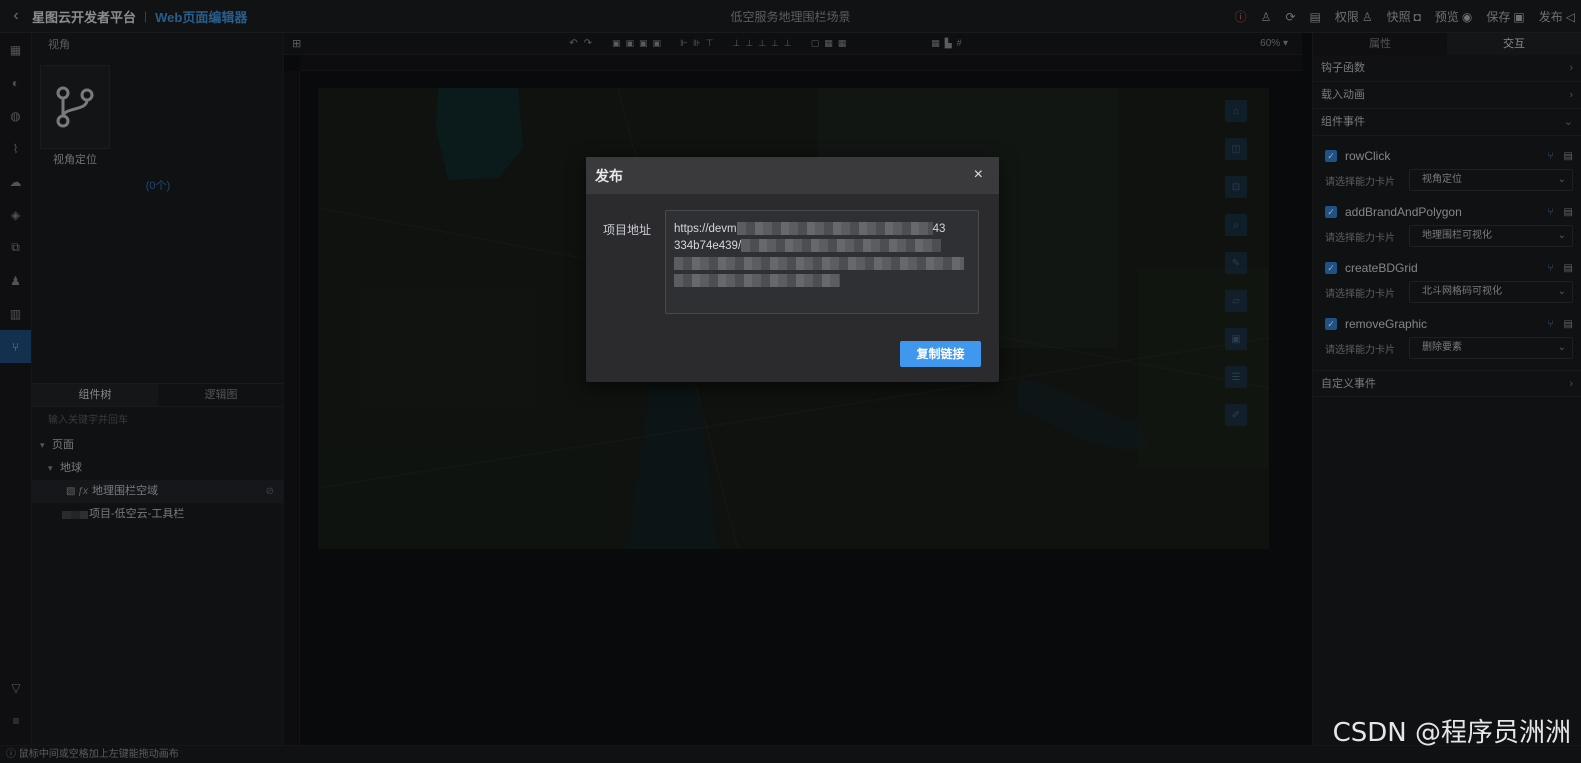 This screenshot has width=1581, height=763. Describe the element at coordinates (1491, 180) in the screenshot. I see `event-card-select: 视角定位 ⌄` at that location.